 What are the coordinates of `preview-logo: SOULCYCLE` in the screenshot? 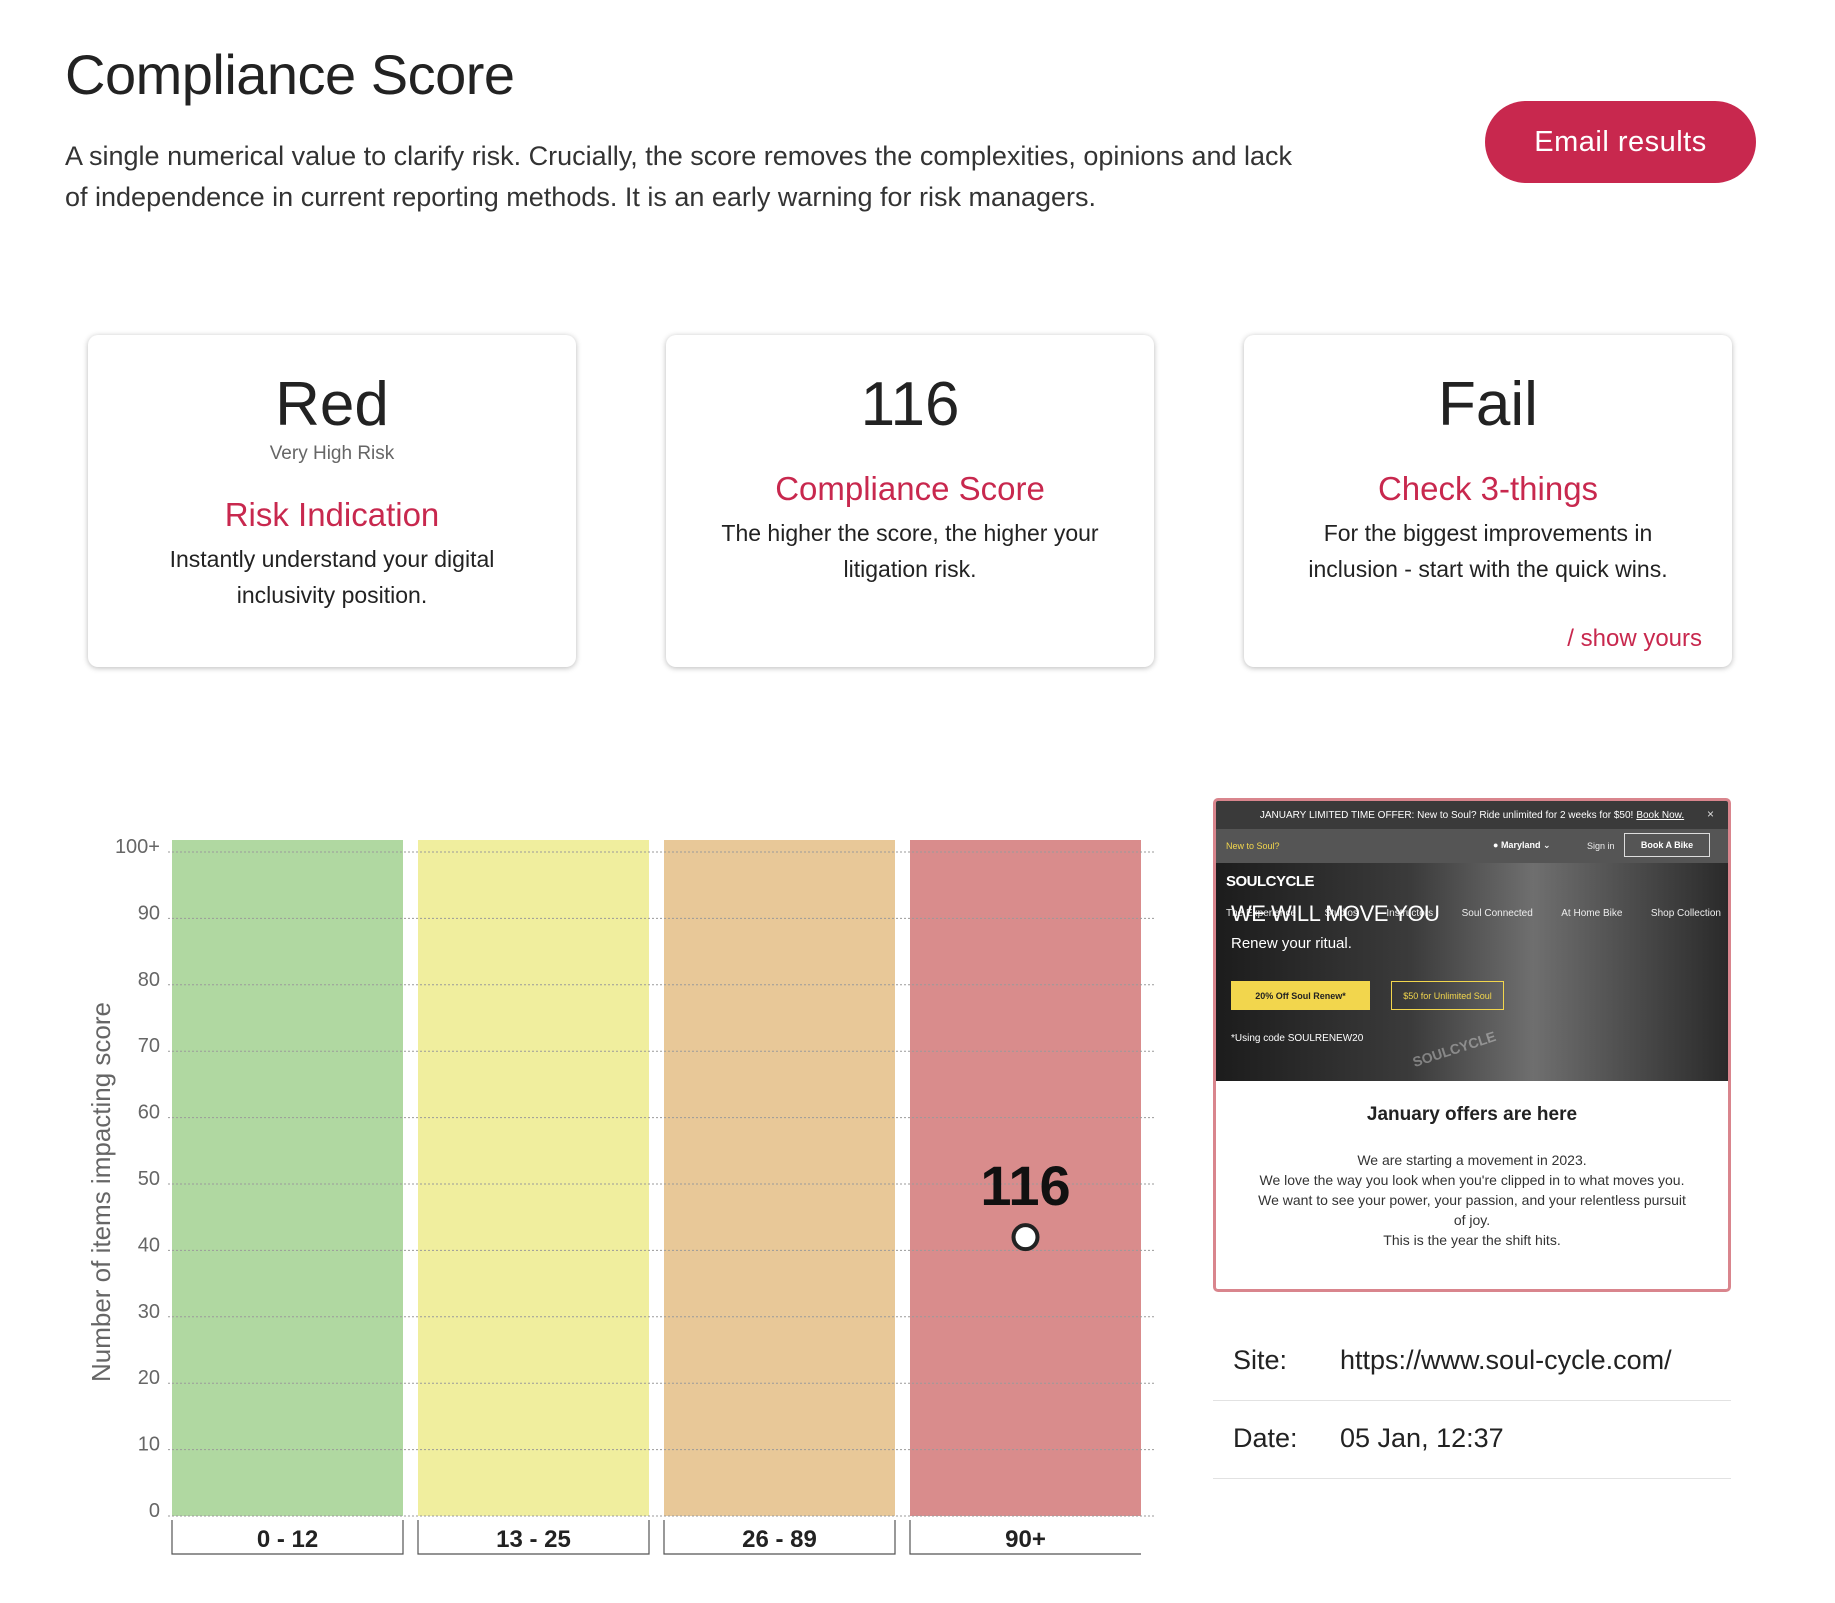 It's located at (1270, 881).